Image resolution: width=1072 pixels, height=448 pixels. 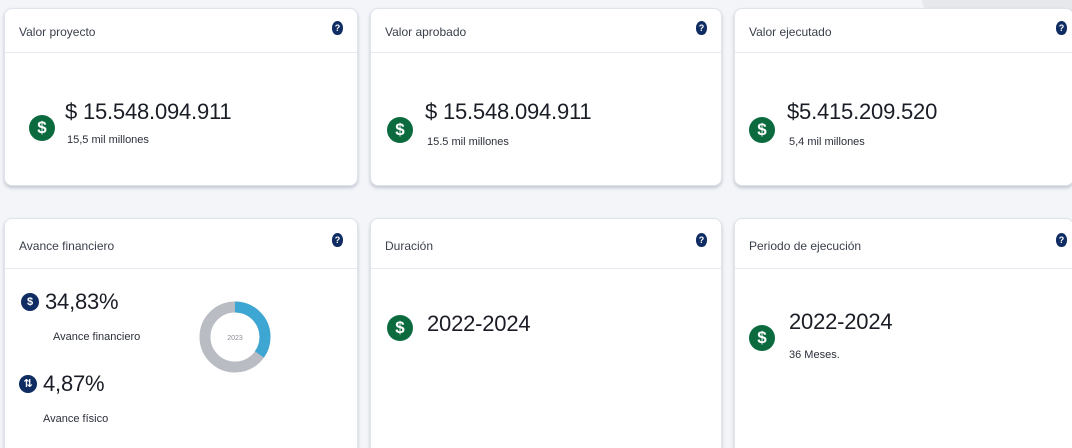 What do you see at coordinates (903, 31) in the screenshot?
I see `card-header: Valor ejecutado ?` at bounding box center [903, 31].